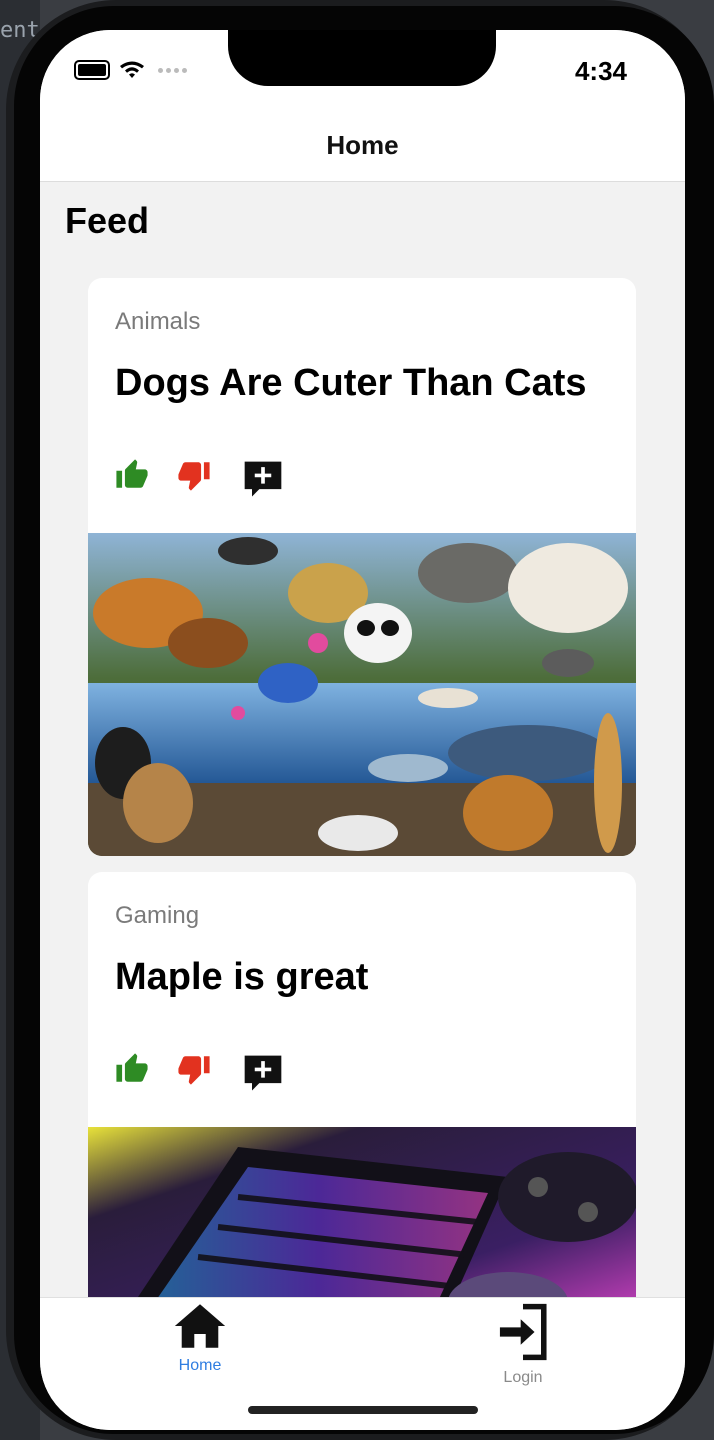  What do you see at coordinates (523, 1377) in the screenshot?
I see `tab-login-label: Login` at bounding box center [523, 1377].